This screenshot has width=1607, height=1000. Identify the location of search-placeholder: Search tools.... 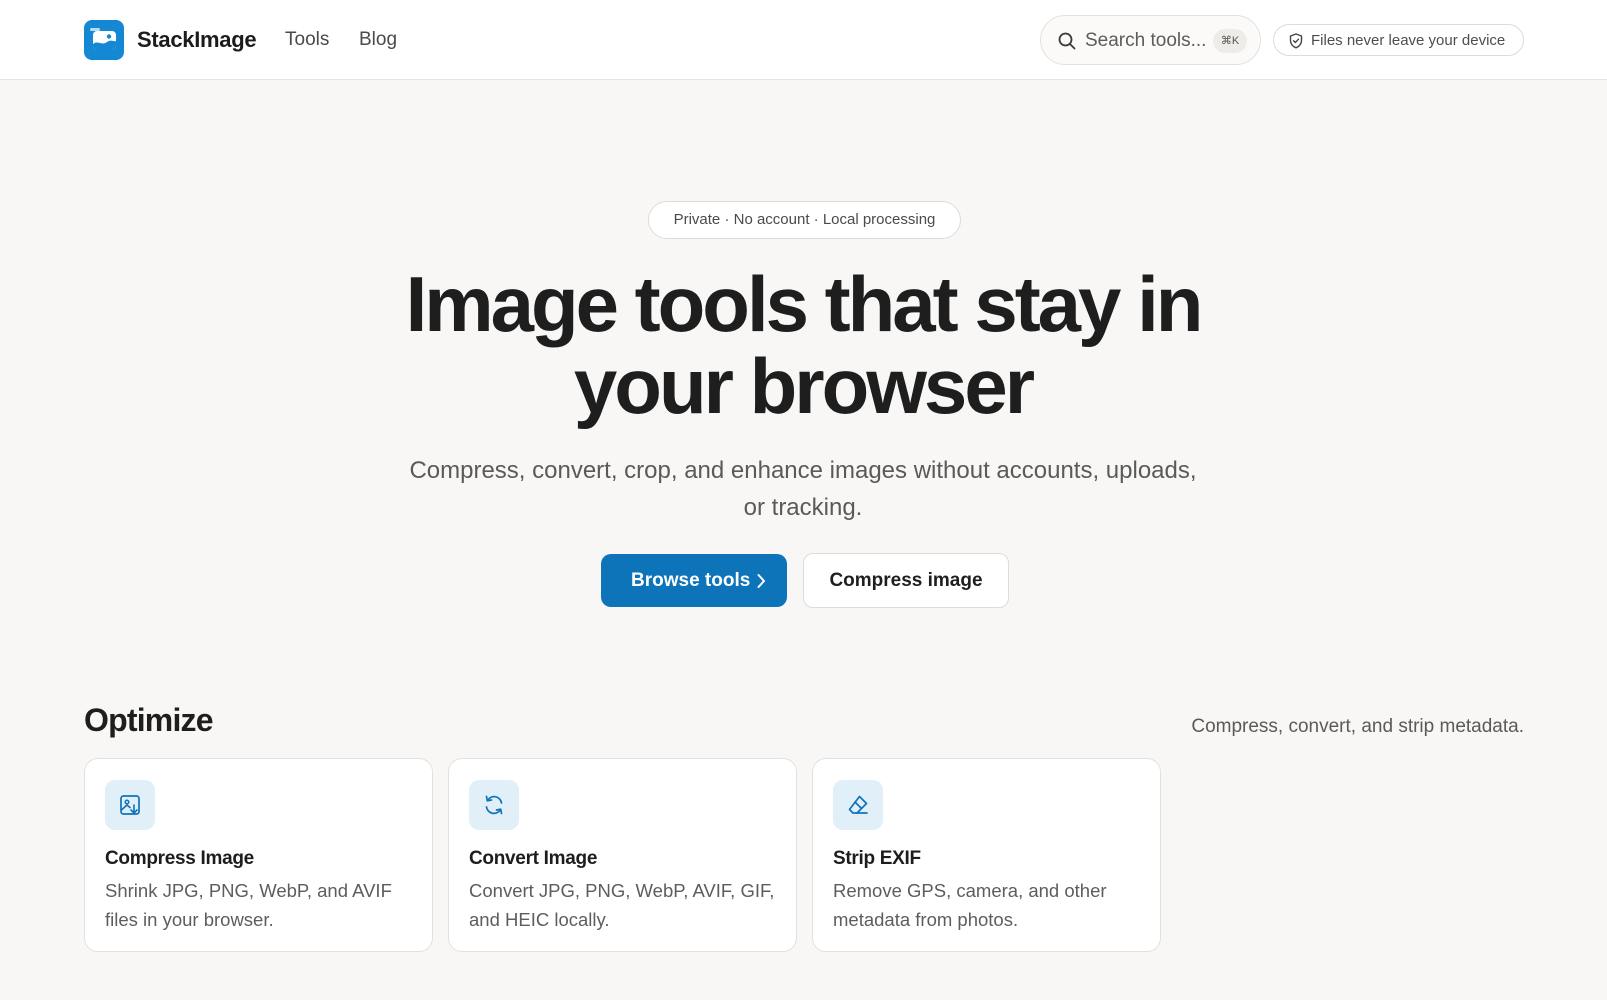
(1146, 40).